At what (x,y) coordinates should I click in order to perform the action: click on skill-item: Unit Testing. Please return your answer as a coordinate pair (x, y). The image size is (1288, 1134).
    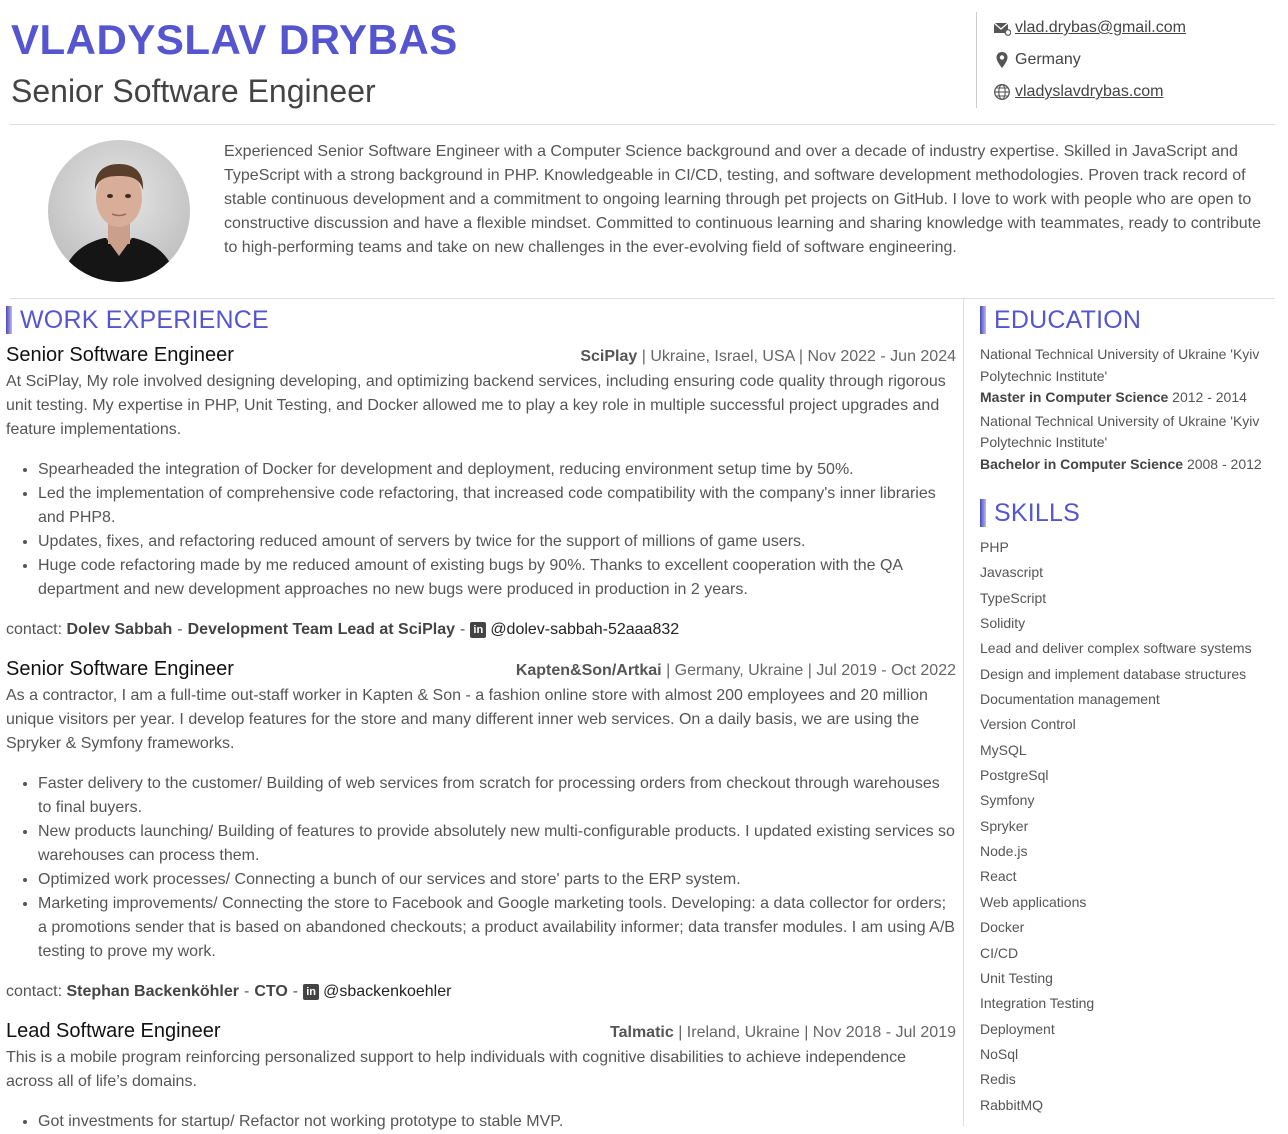
    Looking at the image, I should click on (1016, 977).